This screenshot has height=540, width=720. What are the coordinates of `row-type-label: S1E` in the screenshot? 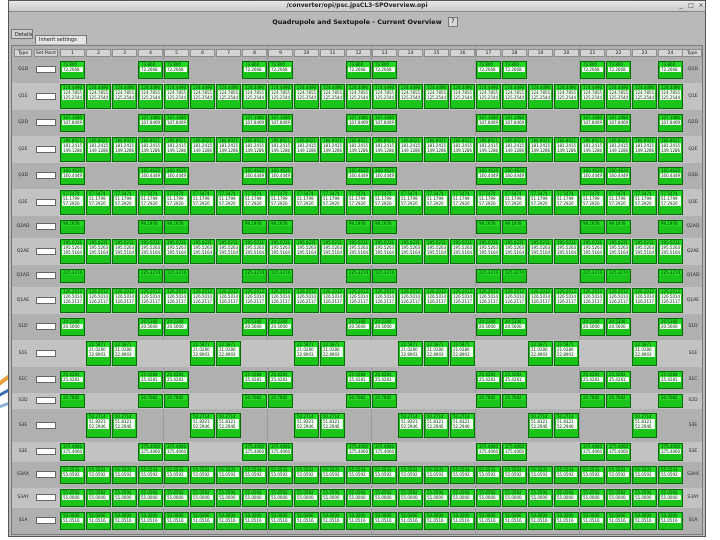 It's located at (23, 353).